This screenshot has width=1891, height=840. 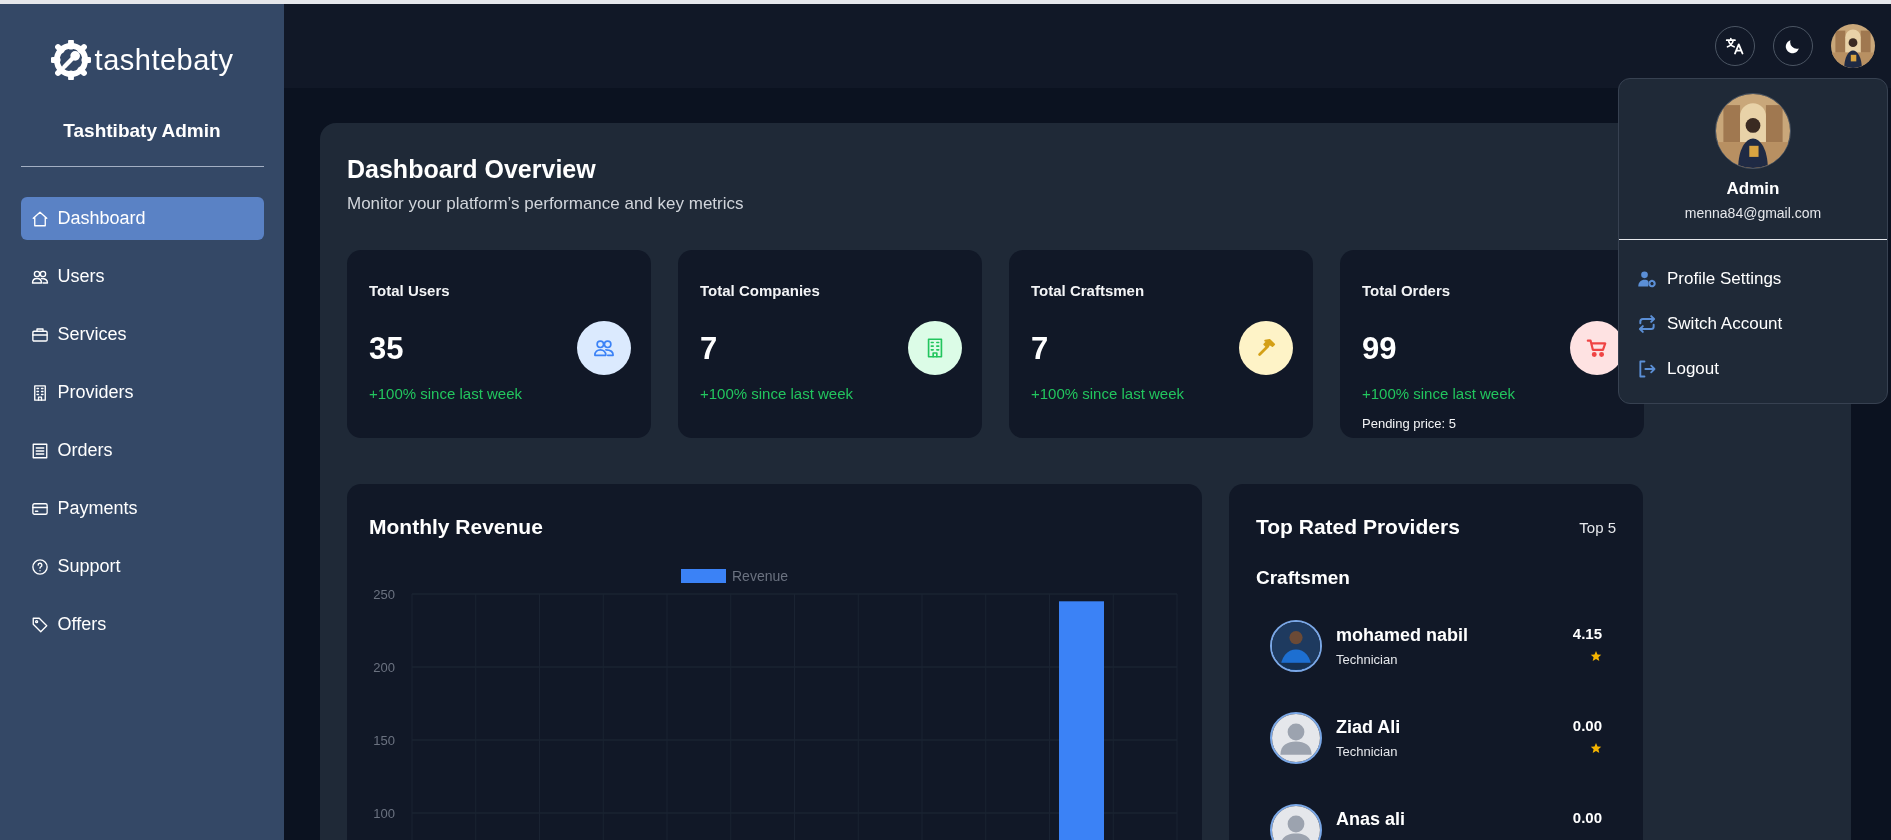 What do you see at coordinates (1735, 46) in the screenshot?
I see `translate-icon` at bounding box center [1735, 46].